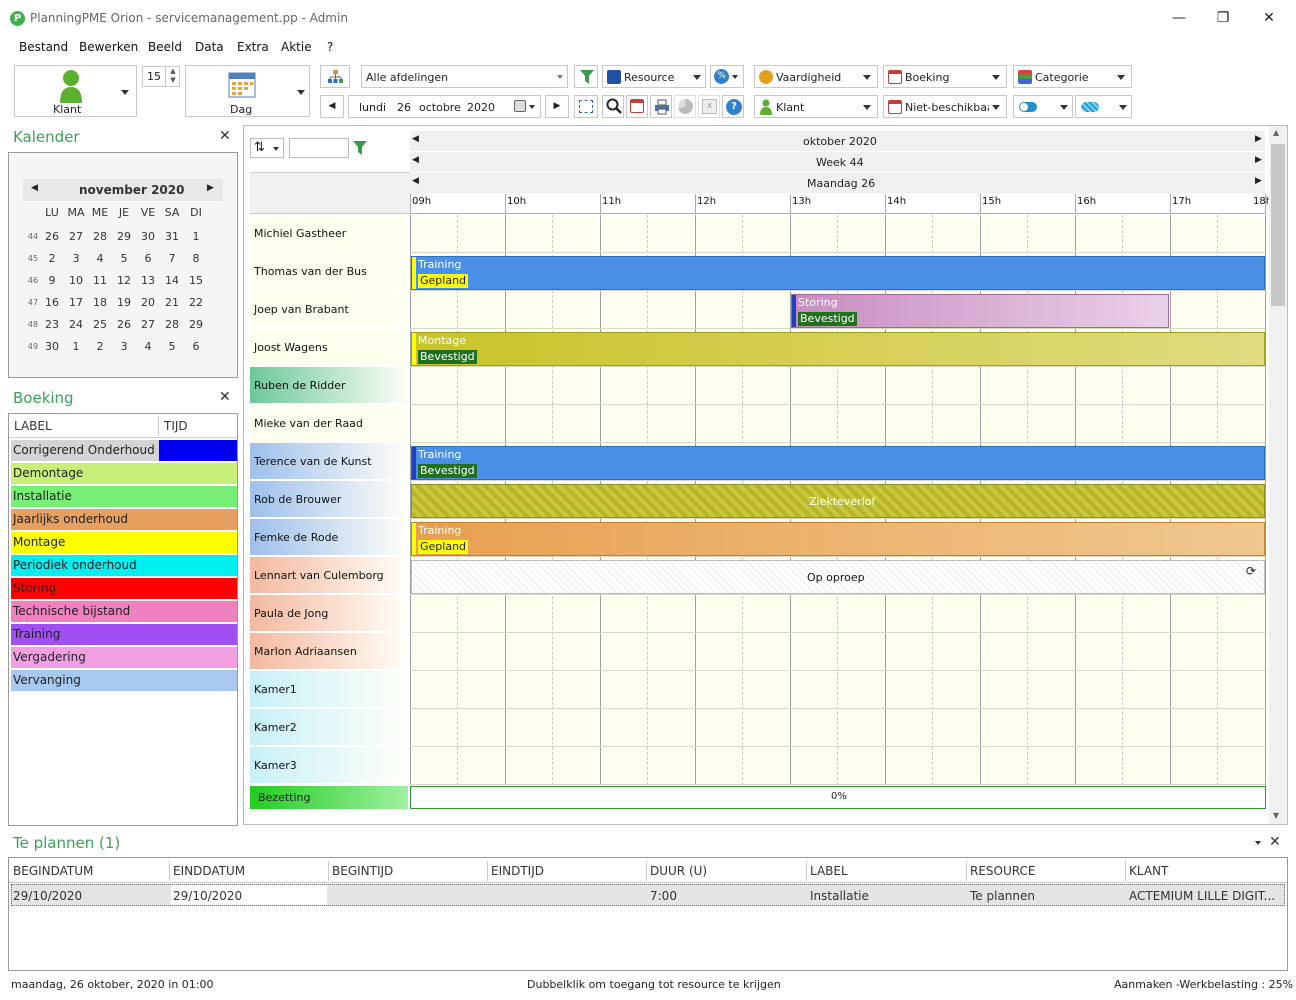 Image resolution: width=1296 pixels, height=1000 pixels. Describe the element at coordinates (209, 47) in the screenshot. I see `menu-data: Data` at that location.